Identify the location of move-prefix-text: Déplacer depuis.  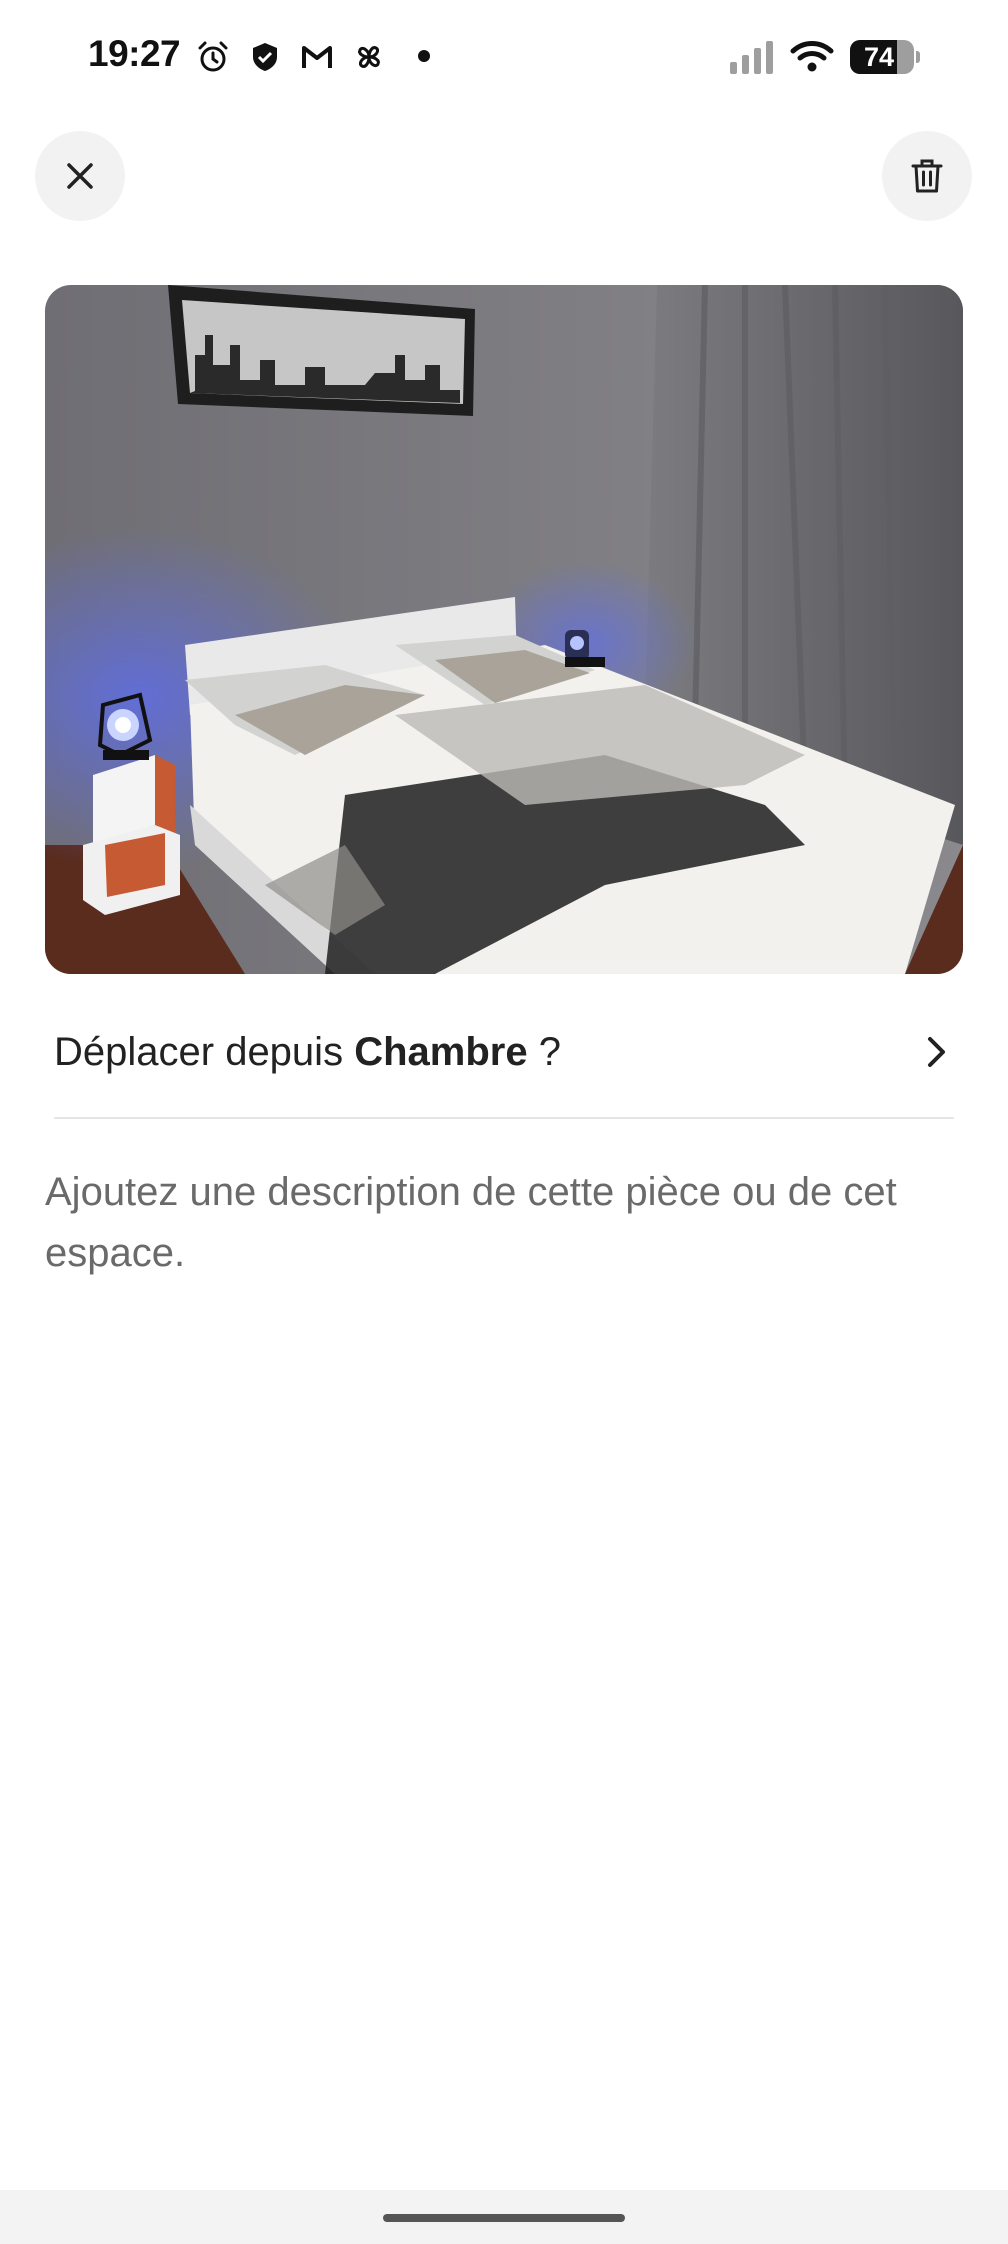
(204, 1052).